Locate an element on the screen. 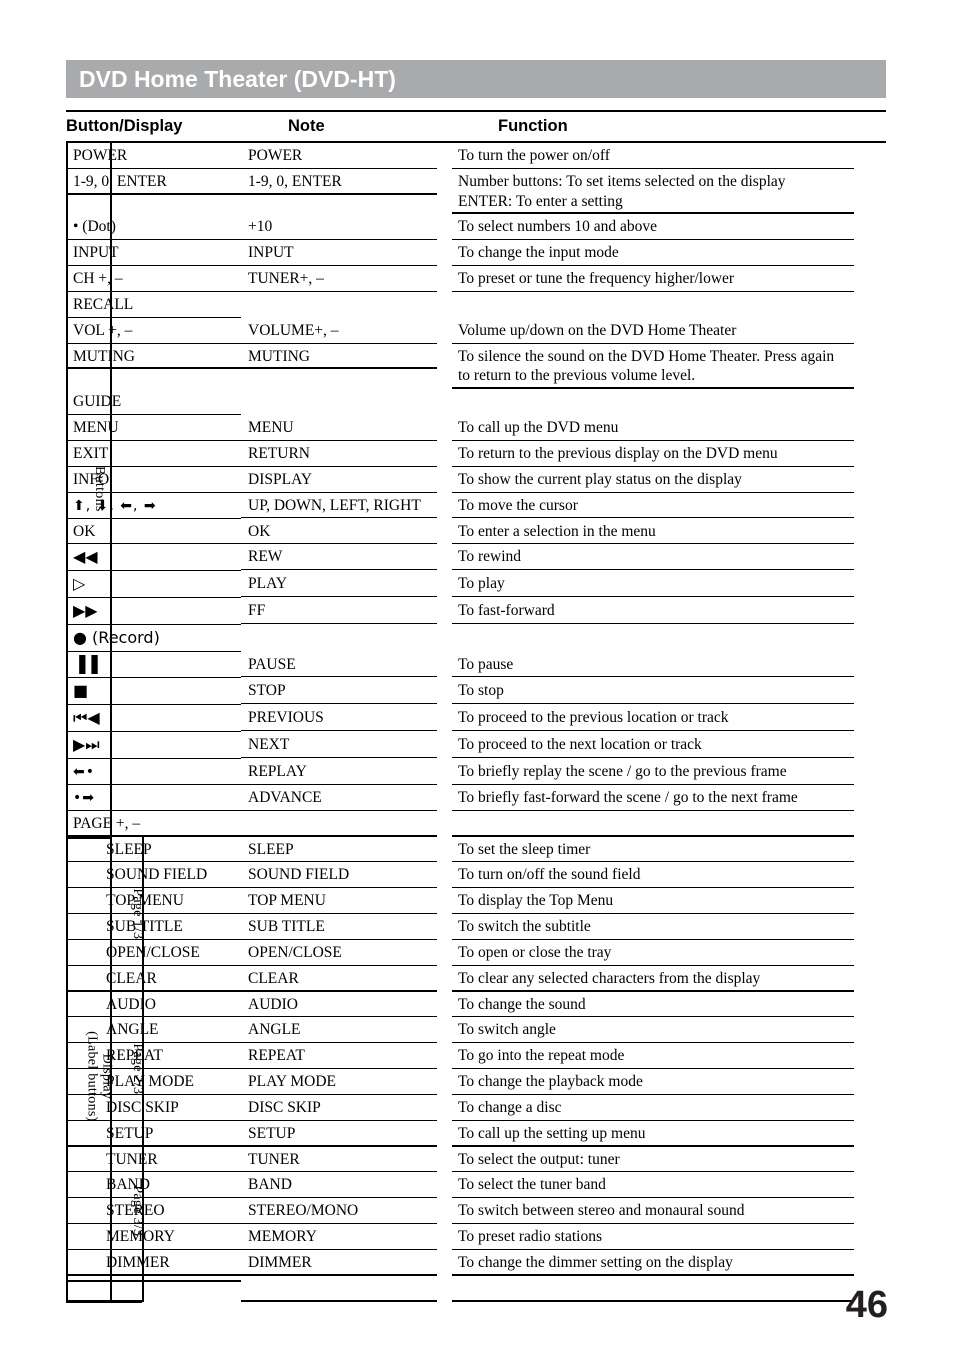 The width and height of the screenshot is (954, 1357). table-section-divider is located at coordinates (88, 837).